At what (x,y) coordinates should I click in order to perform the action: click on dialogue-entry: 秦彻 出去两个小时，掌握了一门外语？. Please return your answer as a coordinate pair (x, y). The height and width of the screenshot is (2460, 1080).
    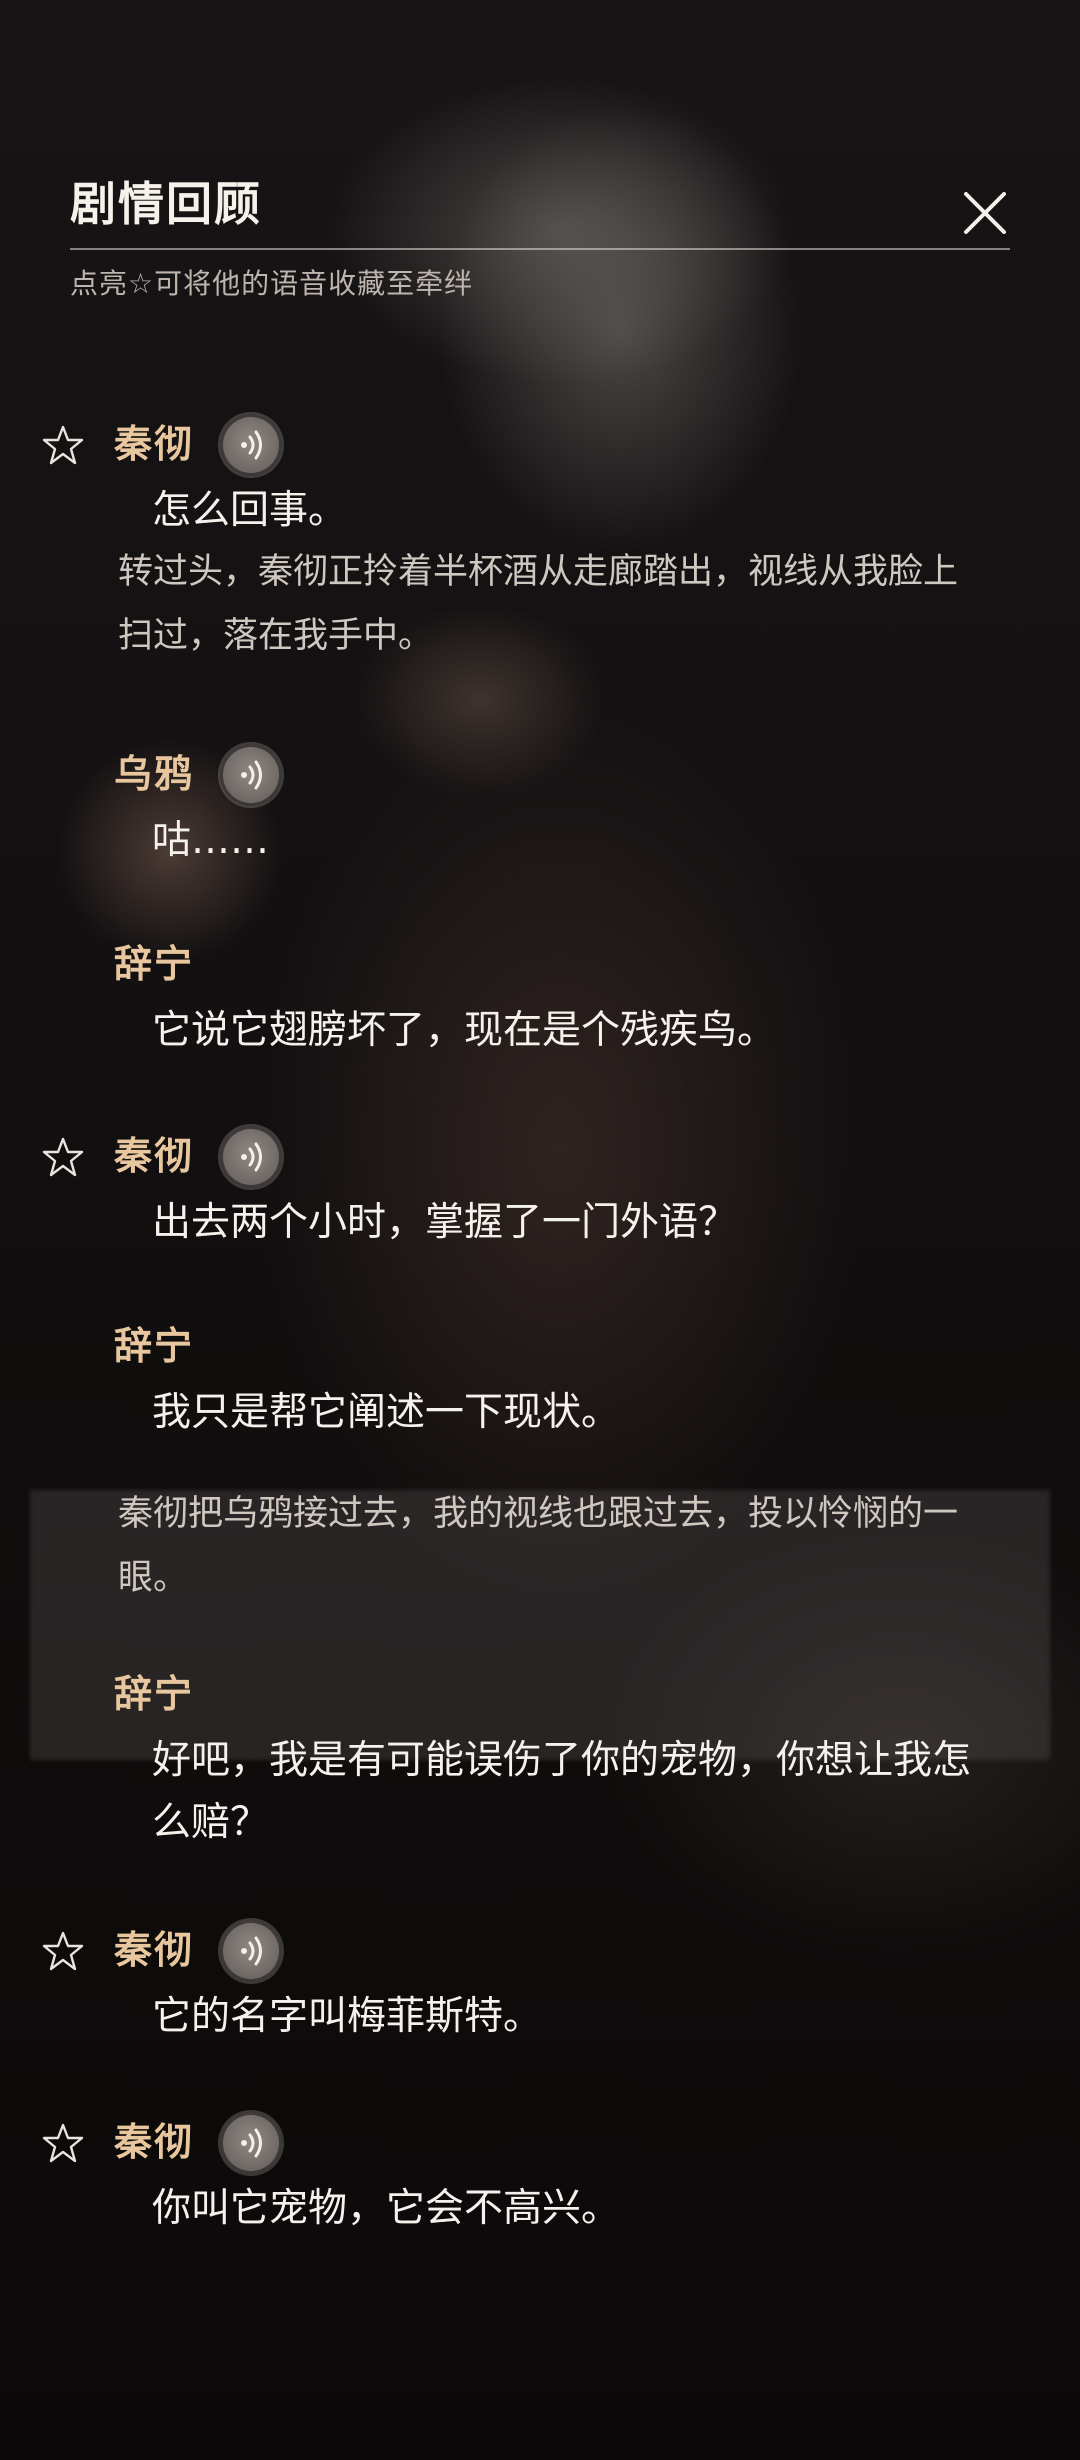
    Looking at the image, I should click on (540, 1217).